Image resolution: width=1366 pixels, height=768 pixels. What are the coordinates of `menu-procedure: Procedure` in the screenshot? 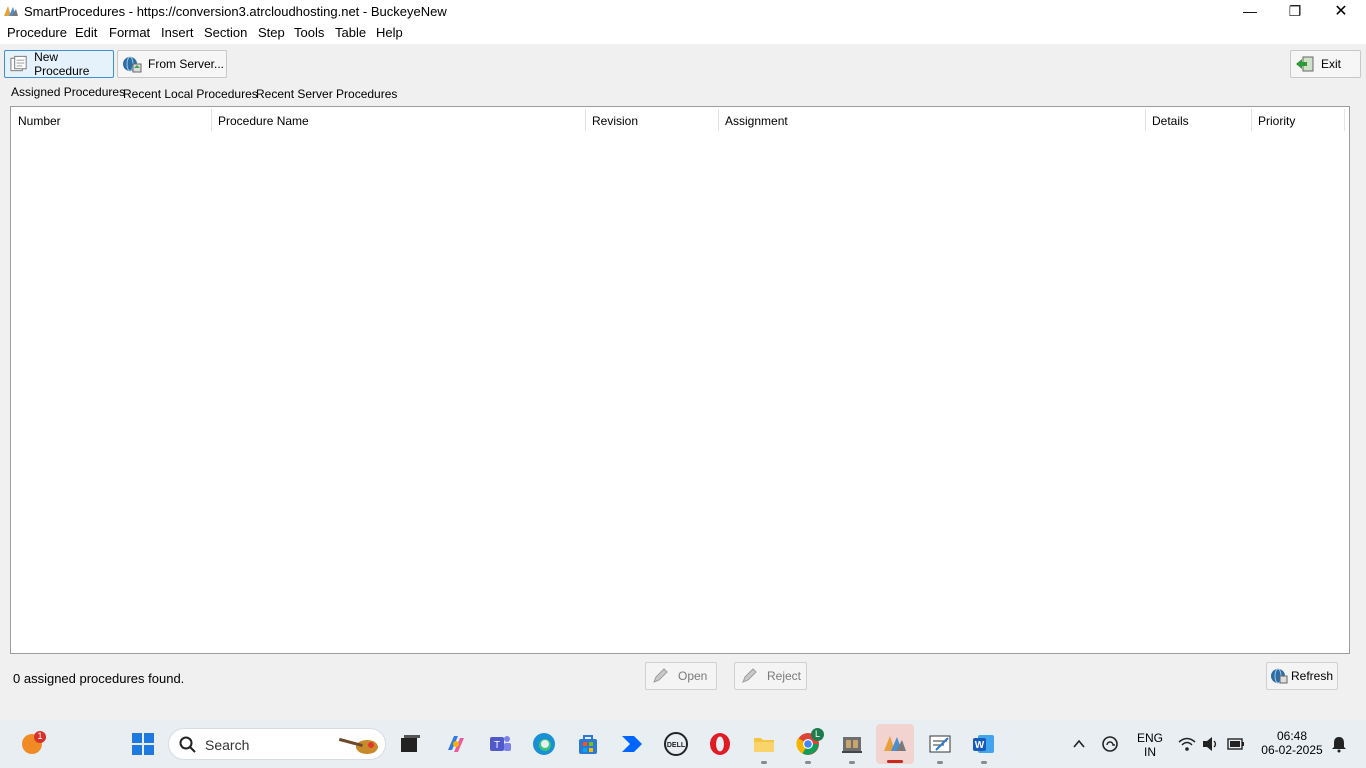 It's located at (37, 32).